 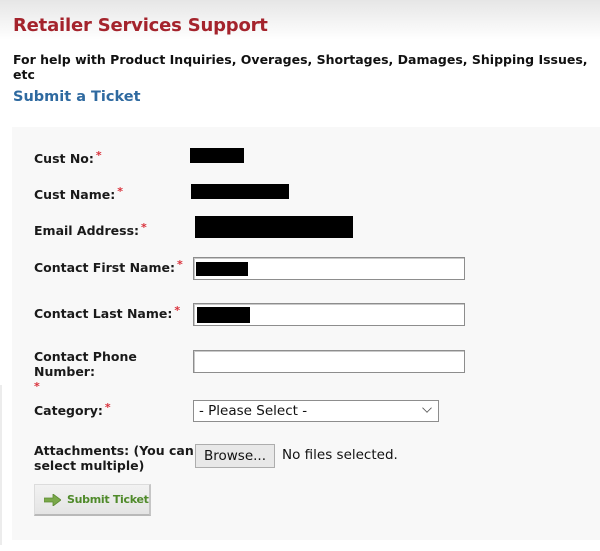 What do you see at coordinates (217, 155) in the screenshot?
I see `cust-no-value-redacted` at bounding box center [217, 155].